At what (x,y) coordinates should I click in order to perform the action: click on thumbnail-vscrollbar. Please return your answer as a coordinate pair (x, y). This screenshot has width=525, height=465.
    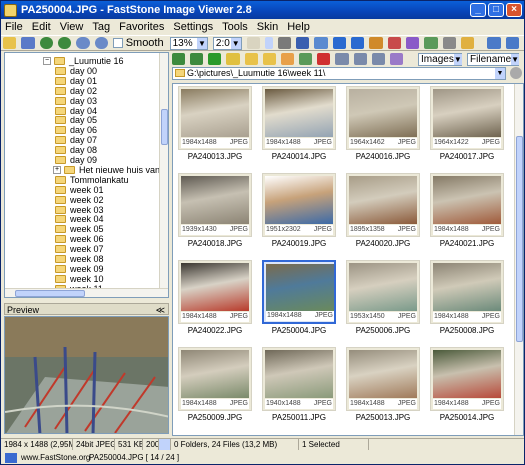
    Looking at the image, I should click on (518, 259).